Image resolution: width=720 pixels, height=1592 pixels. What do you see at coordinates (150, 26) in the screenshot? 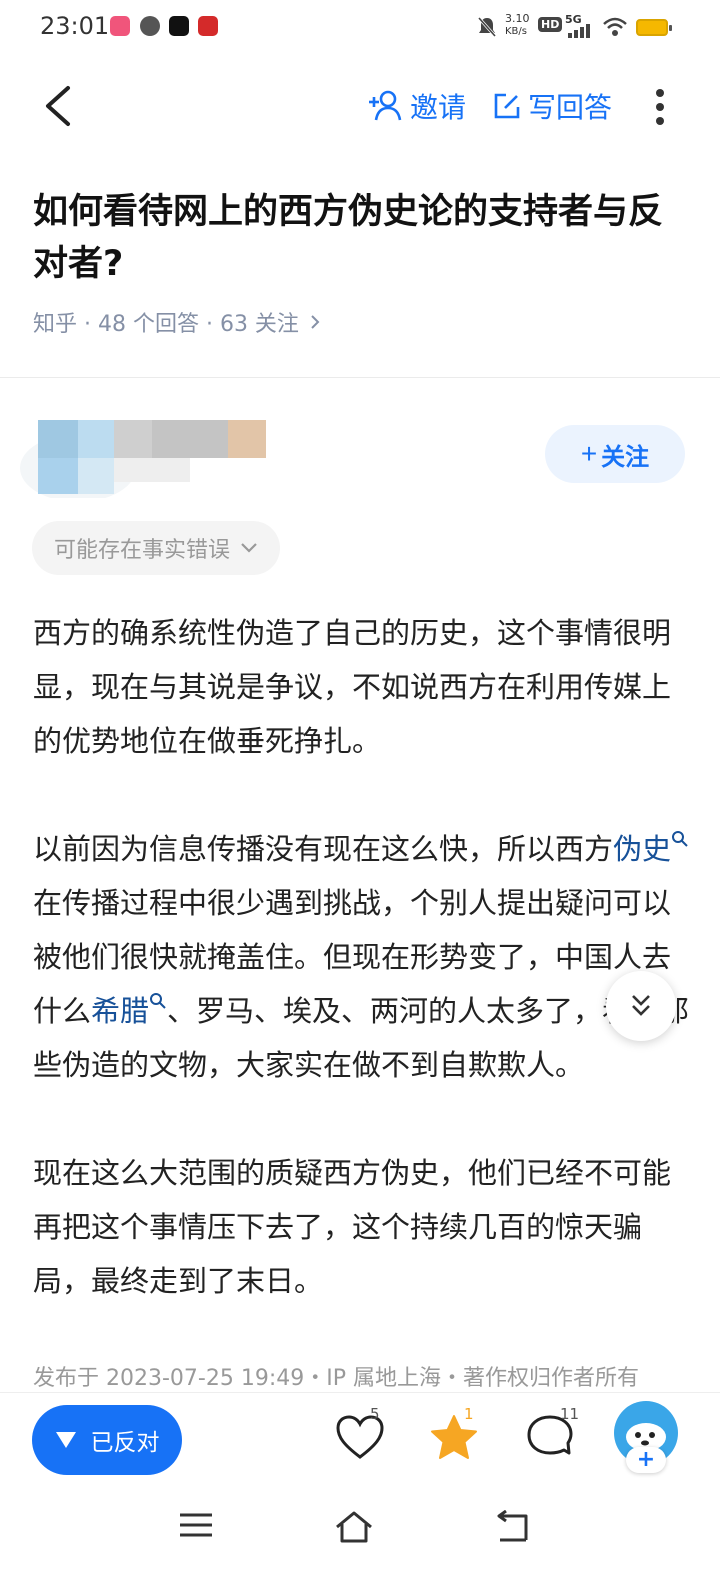
I see `zhihu-icon` at bounding box center [150, 26].